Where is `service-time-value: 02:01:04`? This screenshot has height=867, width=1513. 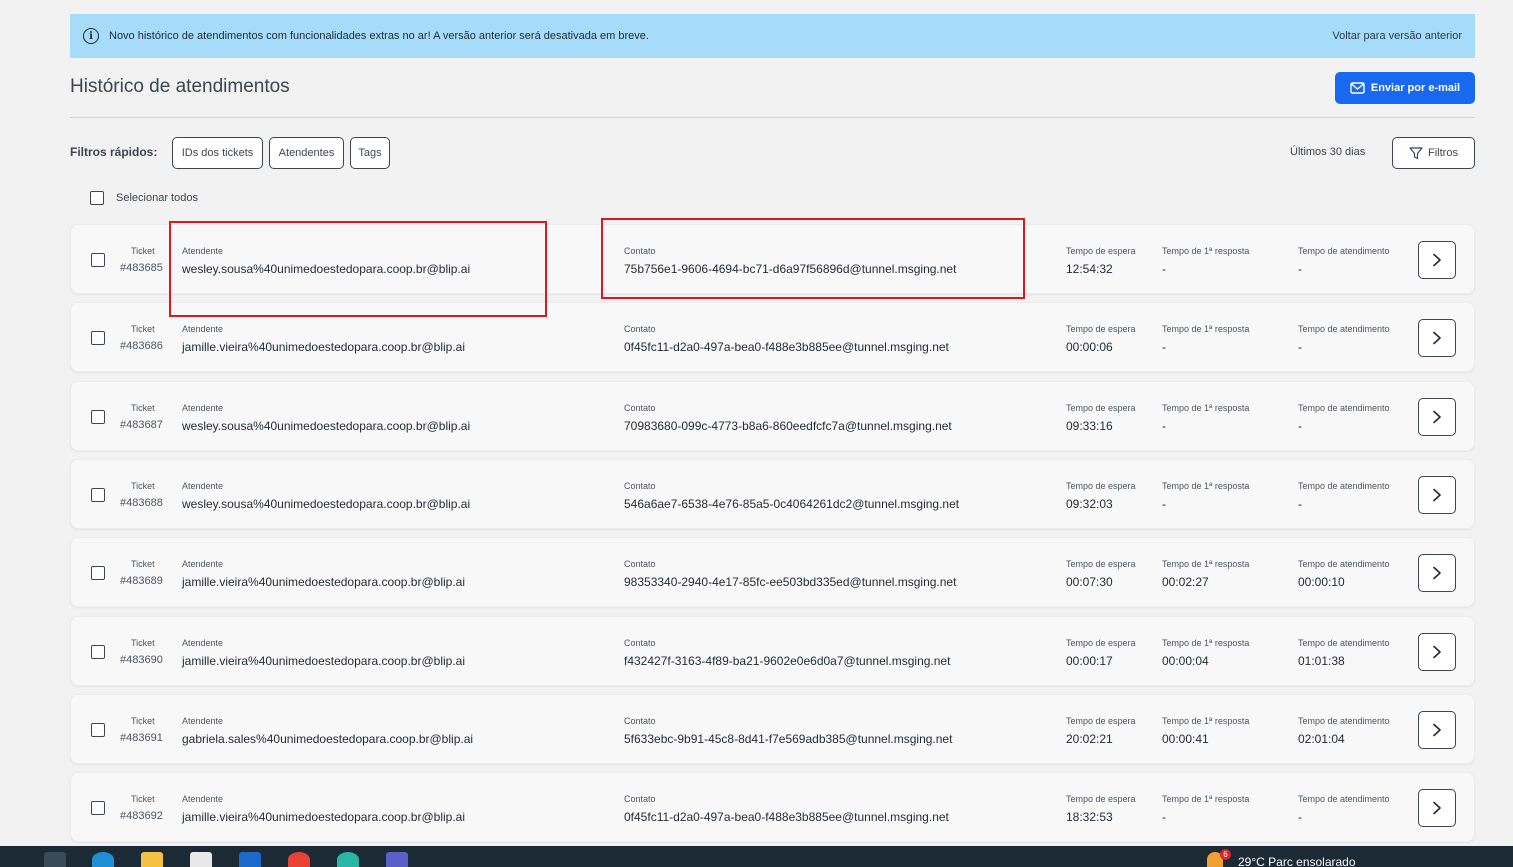 service-time-value: 02:01:04 is located at coordinates (1321, 738).